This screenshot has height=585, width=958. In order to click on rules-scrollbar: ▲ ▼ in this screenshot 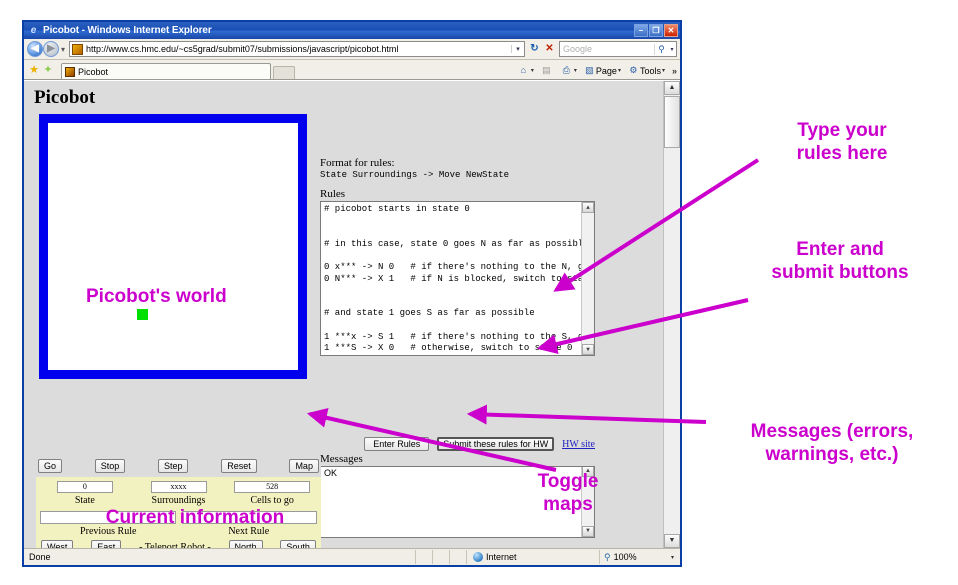, I will do `click(587, 278)`.